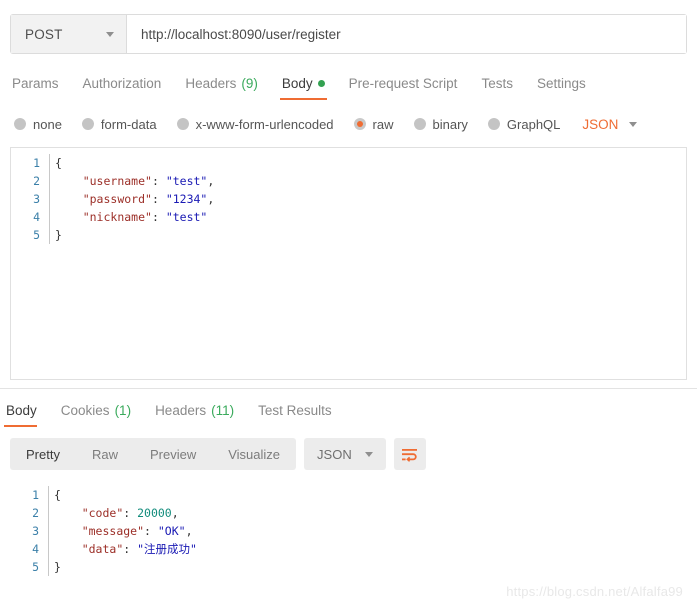 The height and width of the screenshot is (609, 697). I want to click on tab-body-label: Body, so click(297, 83).